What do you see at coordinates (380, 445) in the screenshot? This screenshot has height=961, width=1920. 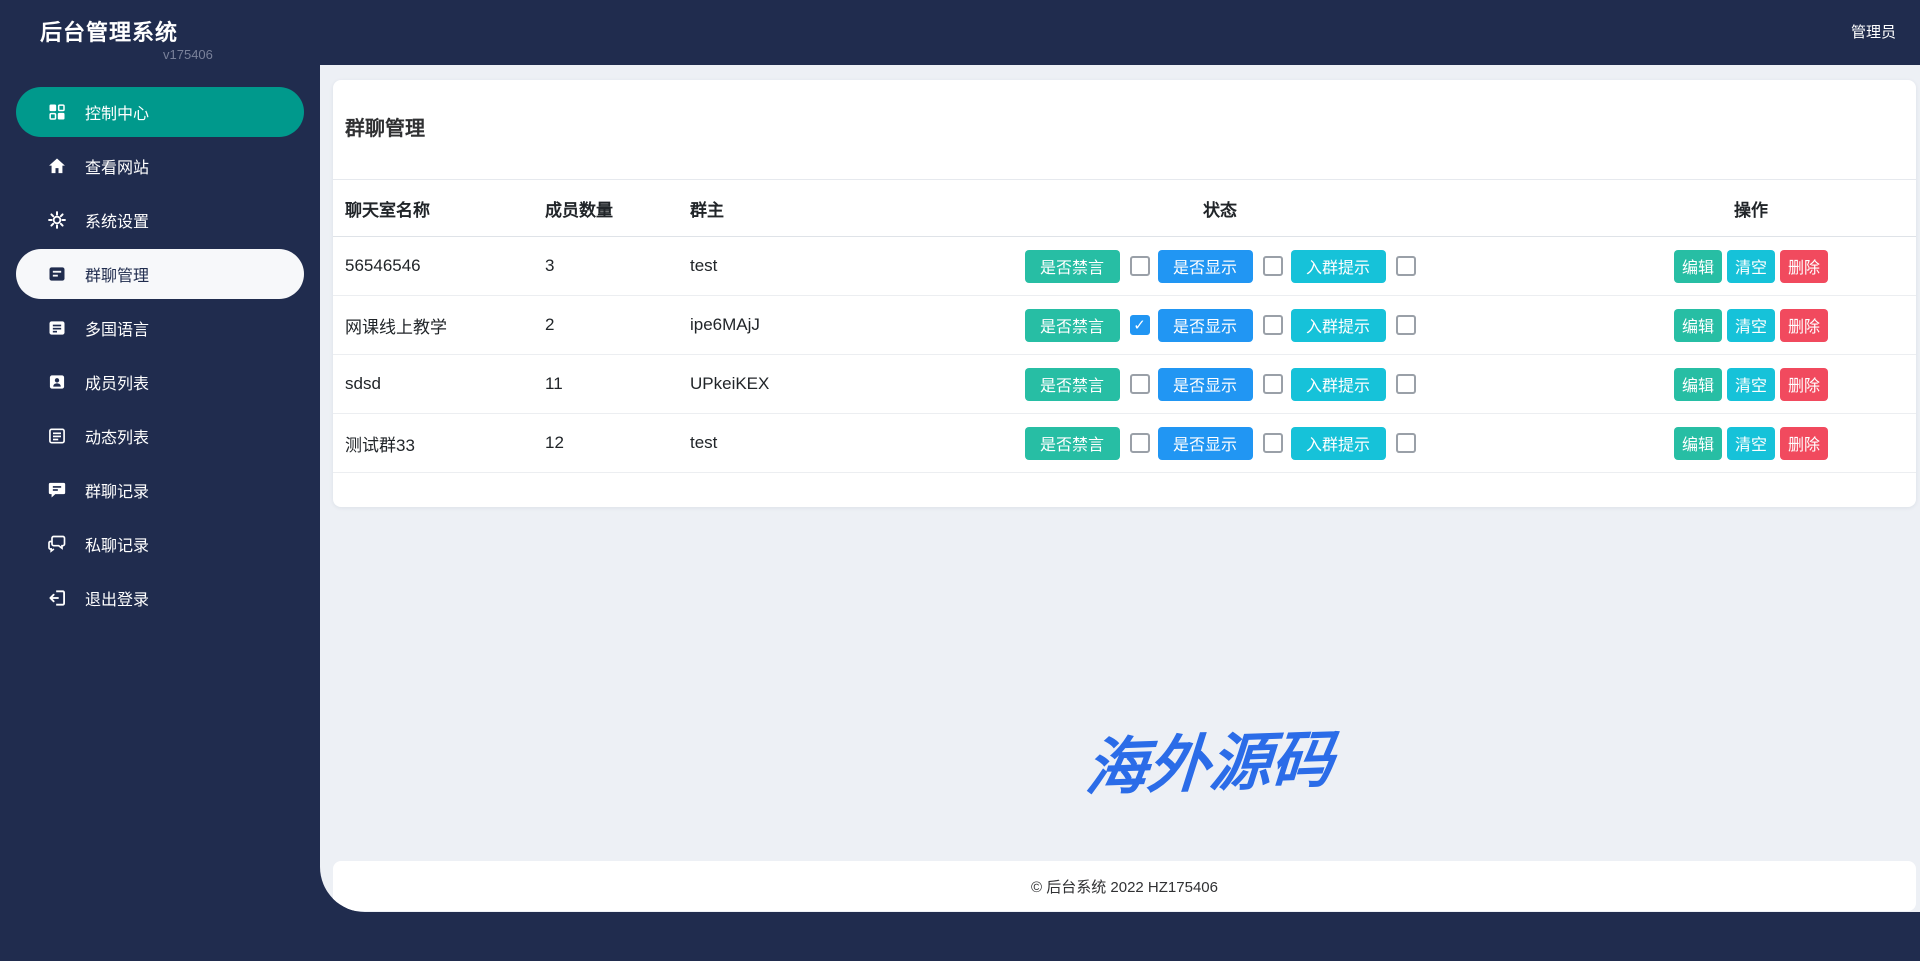 I see `chatroom-name: 测试群33` at bounding box center [380, 445].